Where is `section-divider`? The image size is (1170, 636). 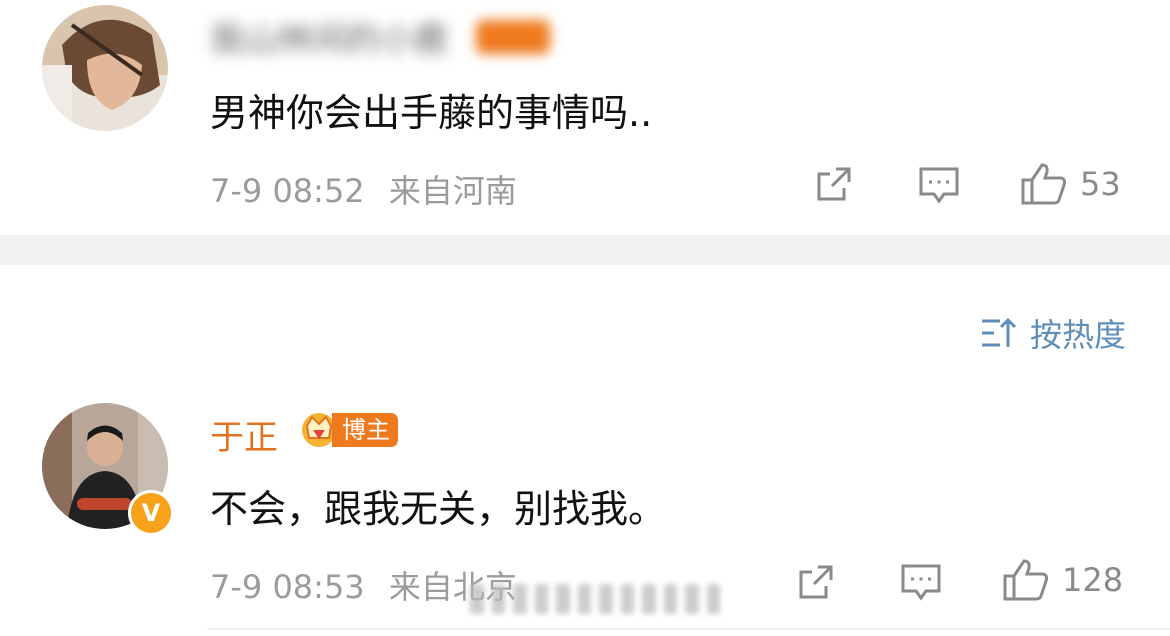 section-divider is located at coordinates (585, 250).